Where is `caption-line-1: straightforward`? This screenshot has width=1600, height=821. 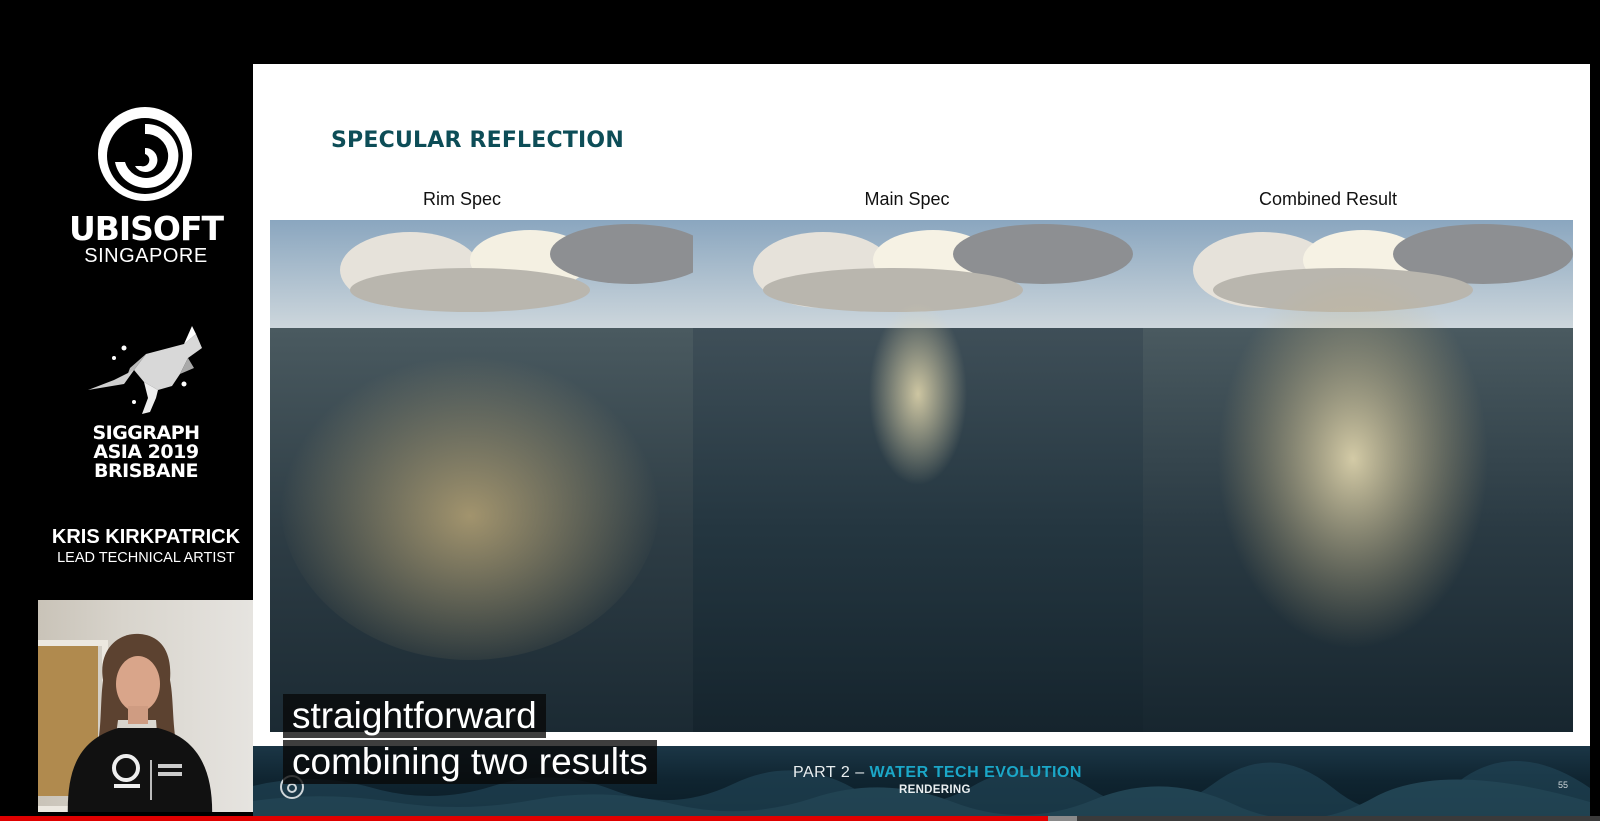
caption-line-1: straightforward is located at coordinates (414, 716).